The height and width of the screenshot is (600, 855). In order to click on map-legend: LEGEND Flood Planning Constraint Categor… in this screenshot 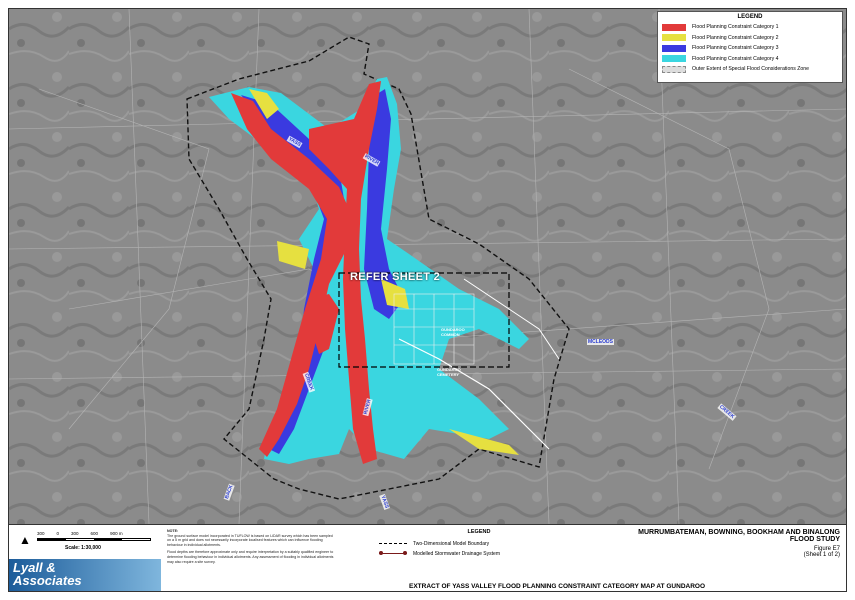, I will do `click(750, 47)`.